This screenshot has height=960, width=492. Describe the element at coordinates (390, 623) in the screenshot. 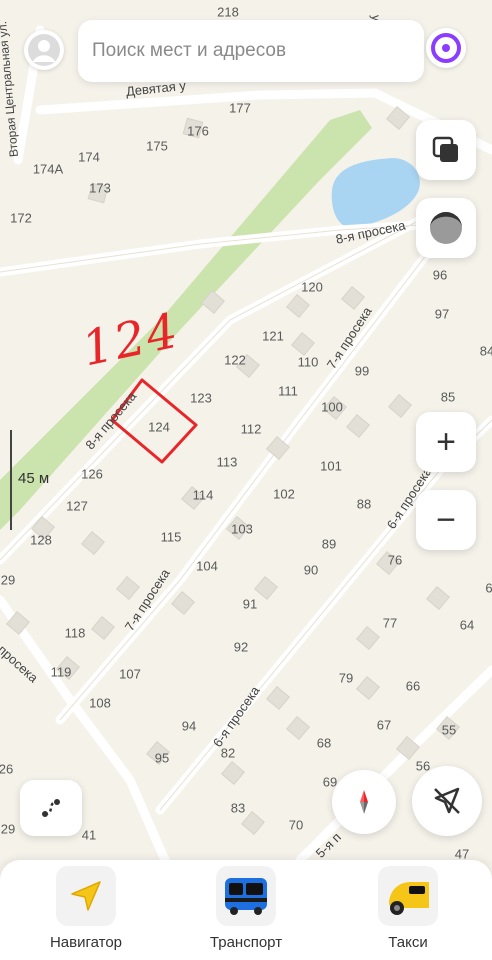

I see `house-number: 77` at that location.